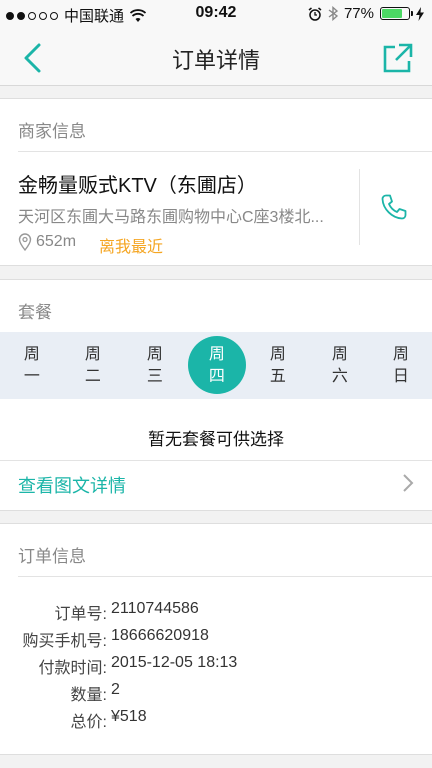 Image resolution: width=432 pixels, height=768 pixels. I want to click on order-row-total: 总价: ¥518, so click(108, 719).